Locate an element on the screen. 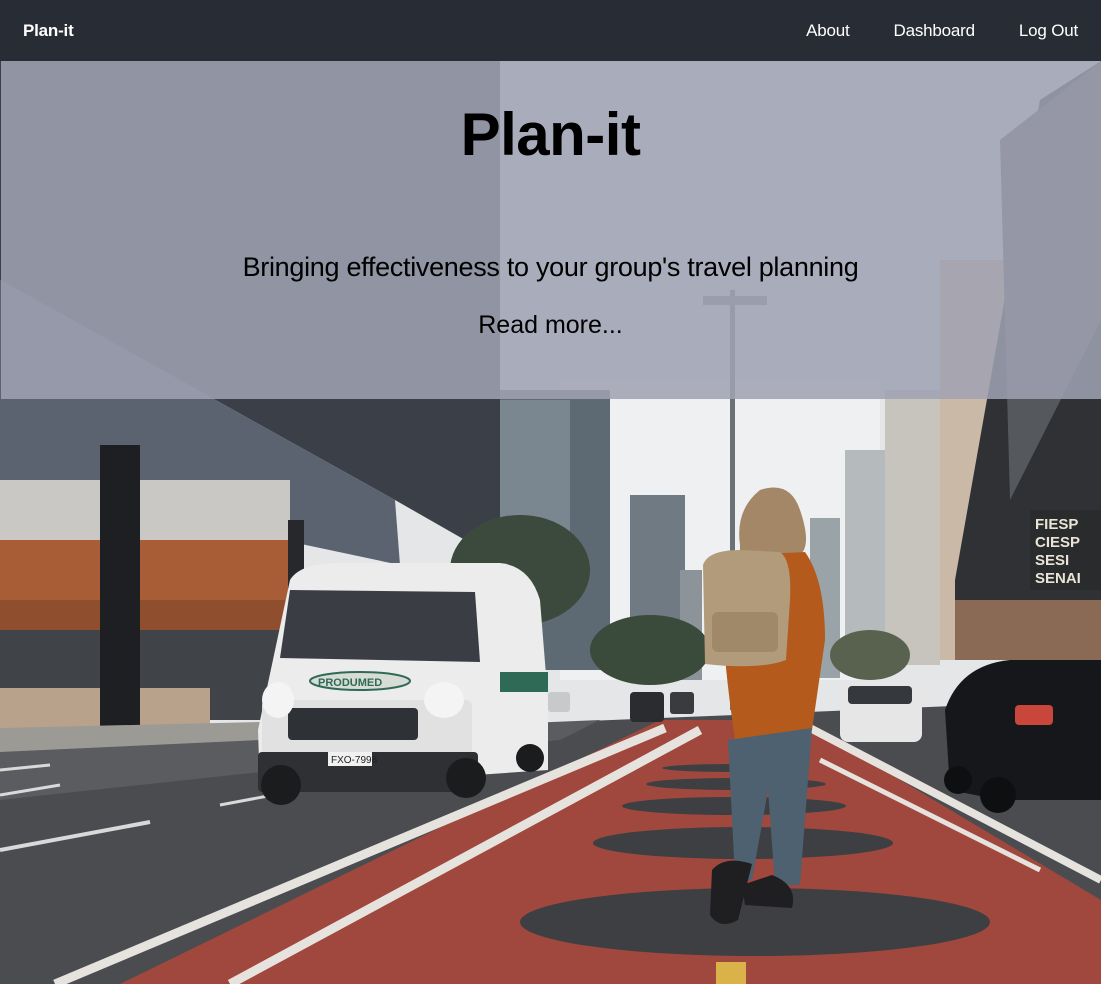  svg-text: FIESP is located at coordinates (1056, 524).